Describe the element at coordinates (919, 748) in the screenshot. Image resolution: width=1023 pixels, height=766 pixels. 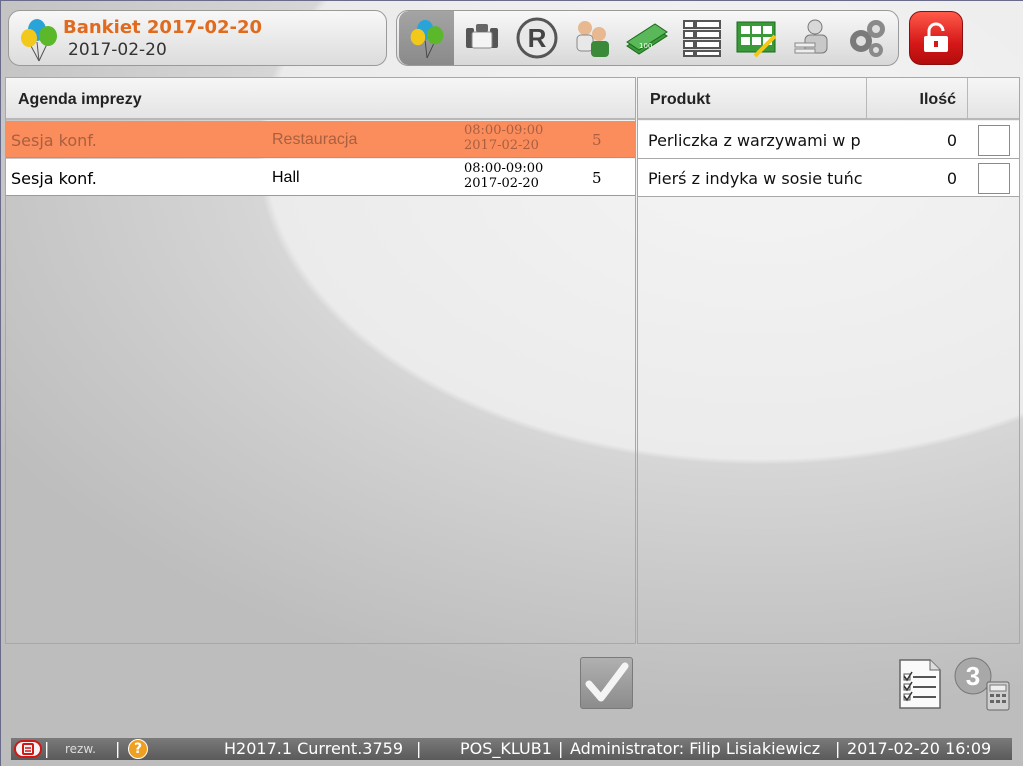
I see `datetime-label: 2017-02-20 16:09` at that location.